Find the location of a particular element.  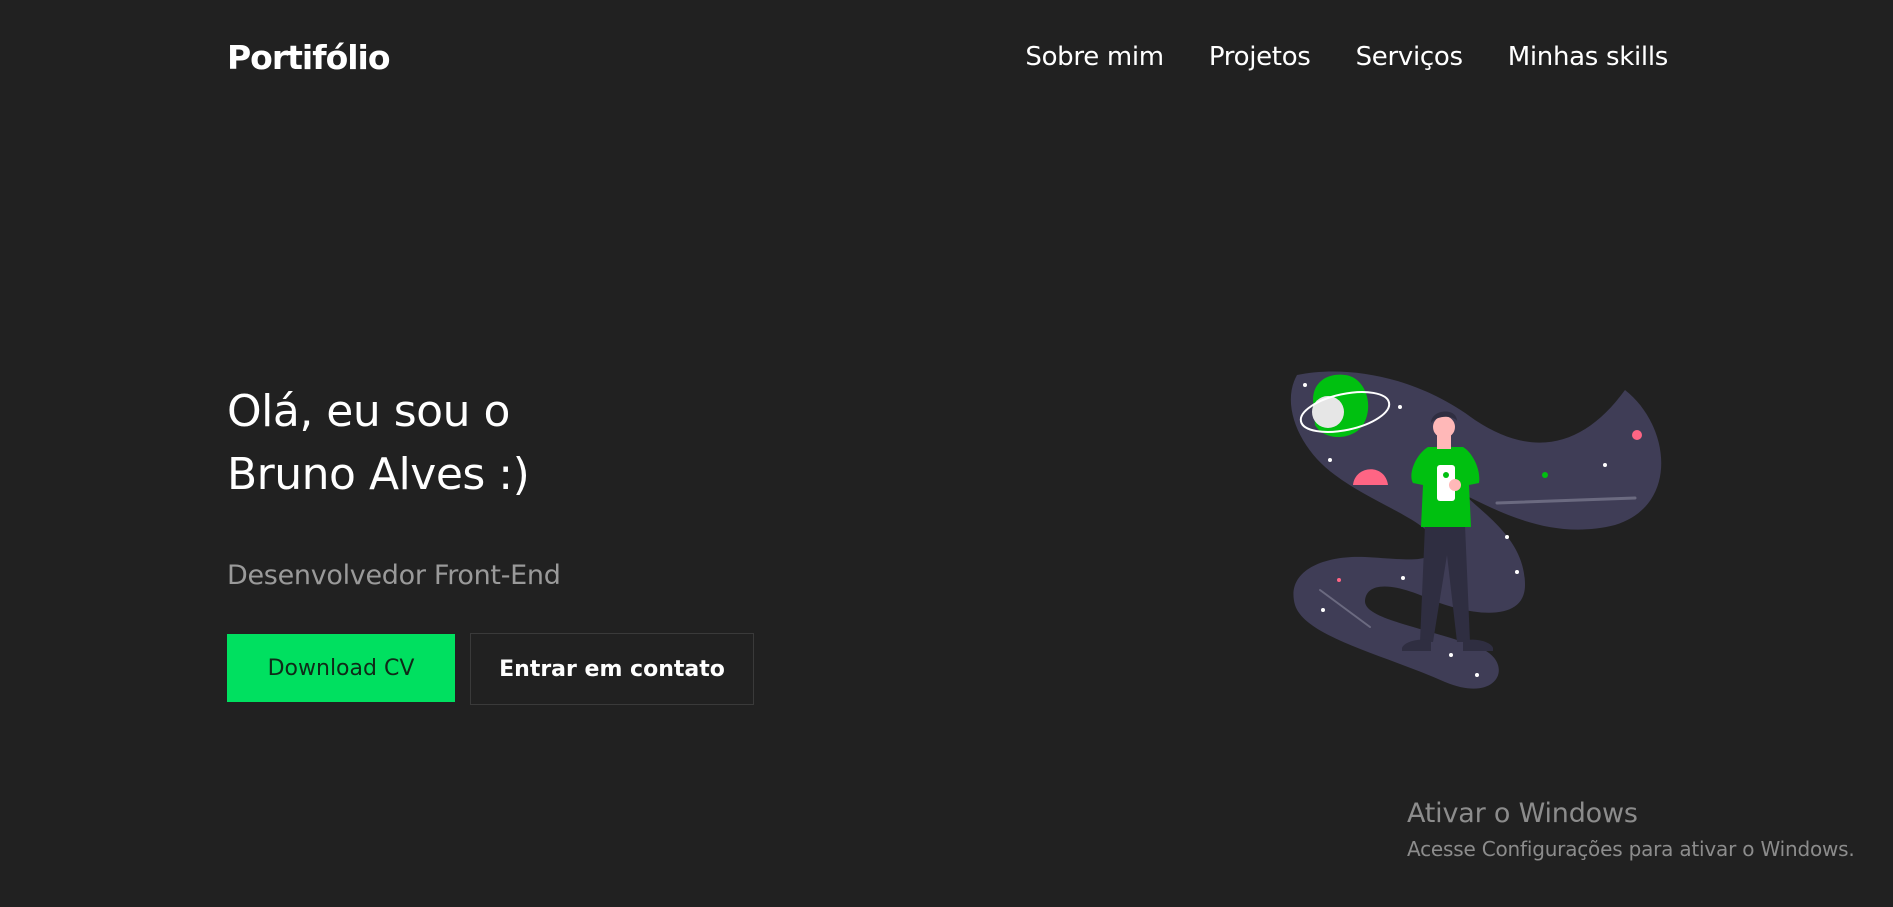

logo: Portifólio is located at coordinates (309, 57).